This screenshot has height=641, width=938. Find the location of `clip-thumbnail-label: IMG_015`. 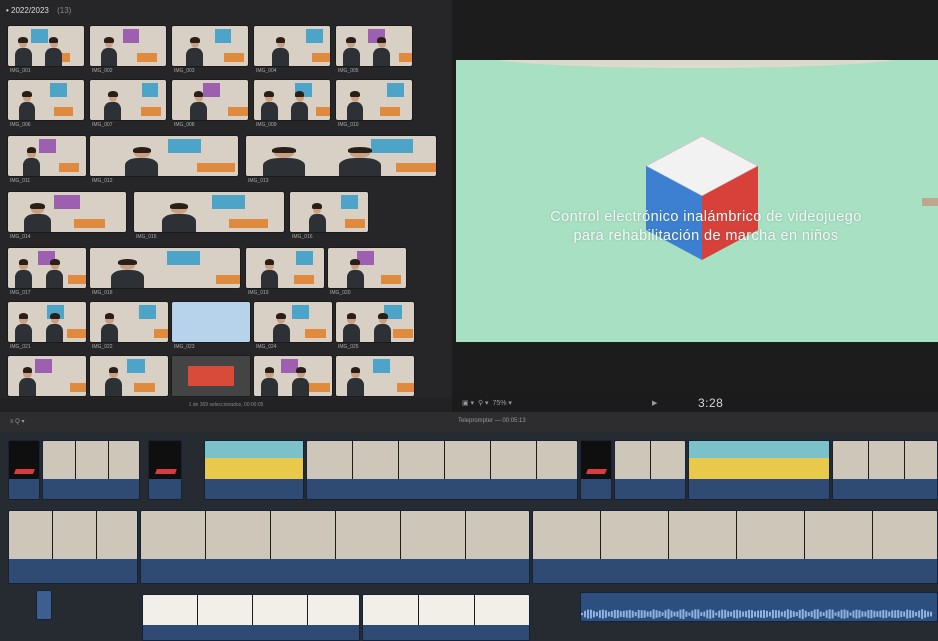

clip-thumbnail-label: IMG_015 is located at coordinates (146, 237).